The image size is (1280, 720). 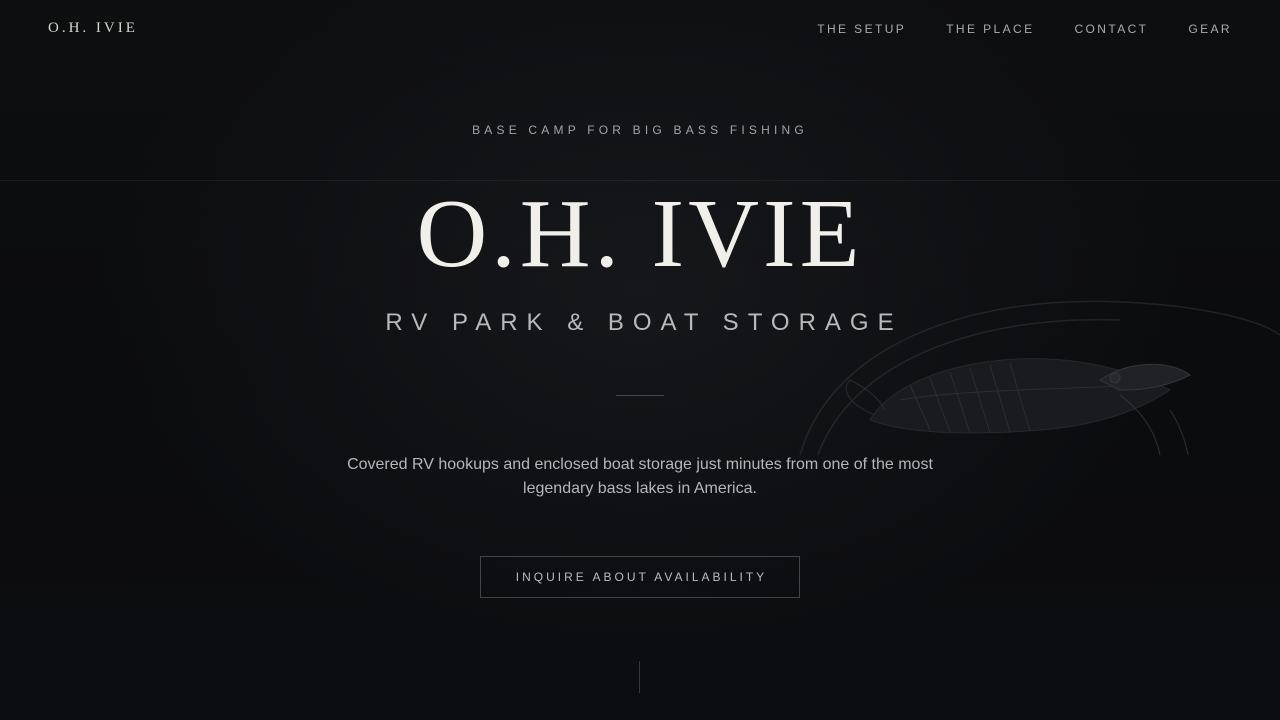 I want to click on hero-subtitle: RV PARK & BOAT STORAGE, so click(x=644, y=322).